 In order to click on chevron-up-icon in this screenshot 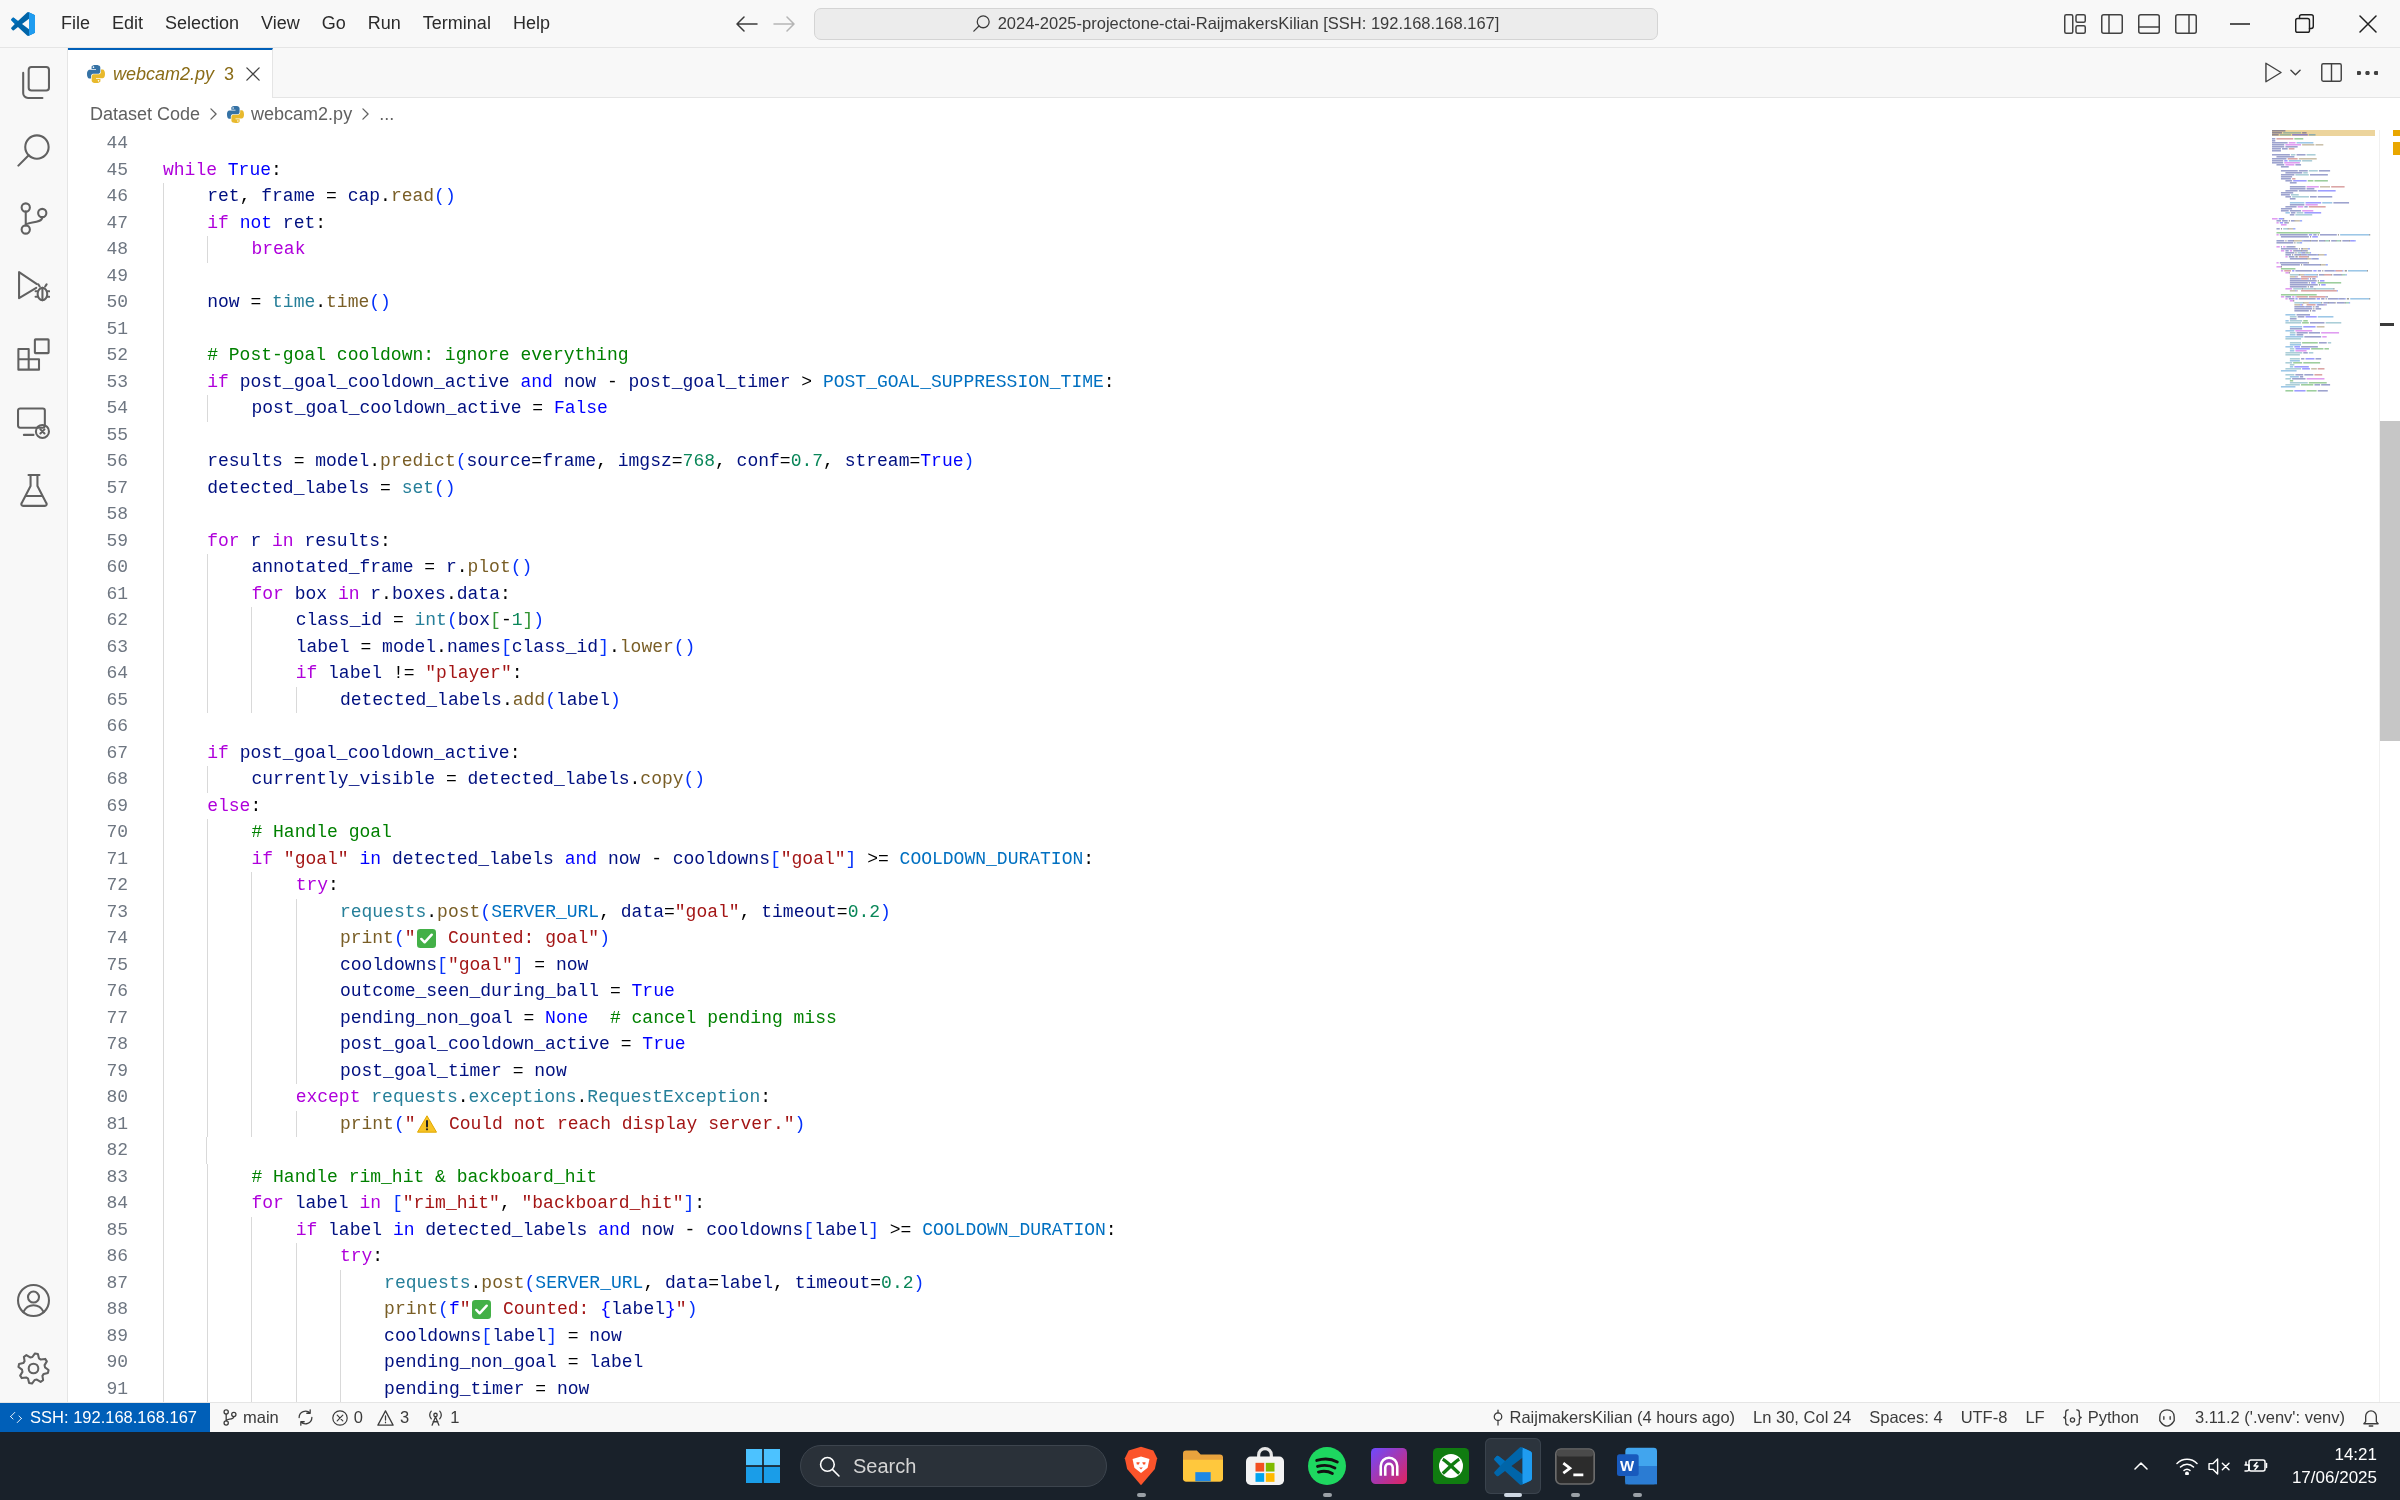, I will do `click(2140, 1466)`.